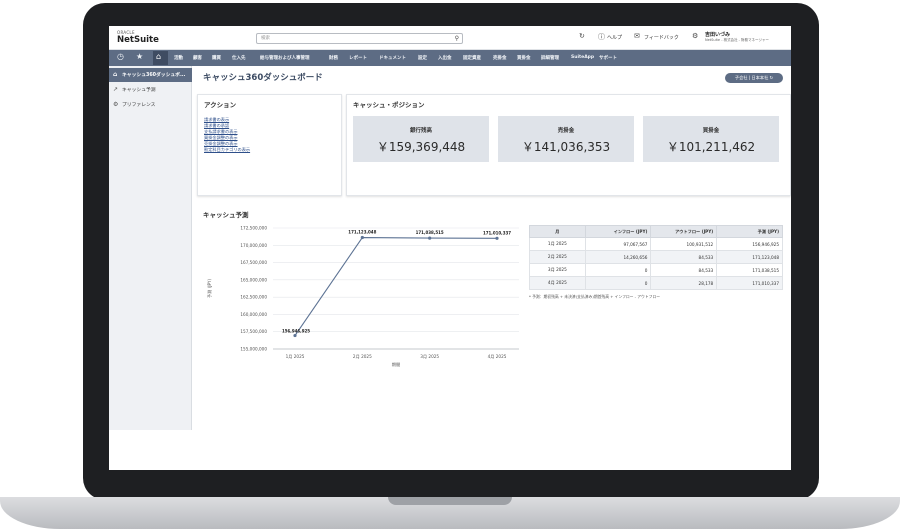 This screenshot has height=529, width=900. I want to click on nav-payroll-hr: 給与管理および人事管理, so click(285, 58).